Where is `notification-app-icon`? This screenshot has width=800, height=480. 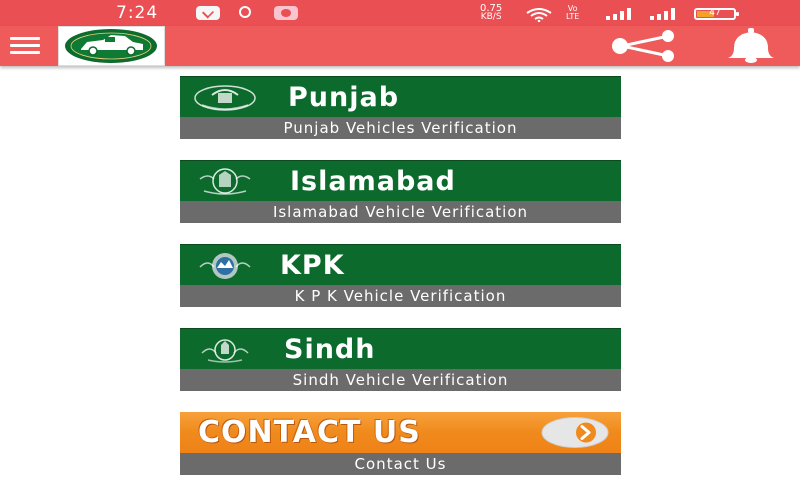 notification-app-icon is located at coordinates (286, 13).